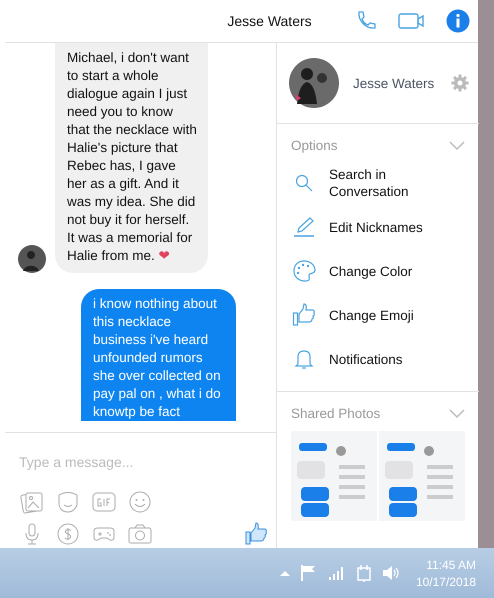 The height and width of the screenshot is (598, 494). I want to click on dollar-icon, so click(68, 534).